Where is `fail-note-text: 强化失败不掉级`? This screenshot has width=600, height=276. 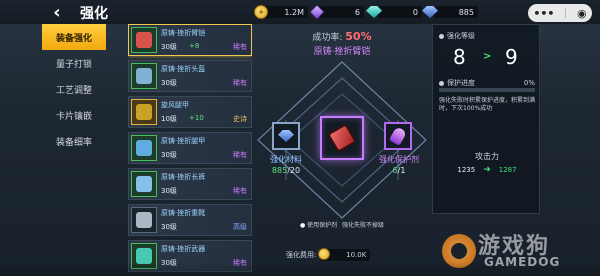 fail-note-text: 强化失败不掉级 is located at coordinates (363, 225).